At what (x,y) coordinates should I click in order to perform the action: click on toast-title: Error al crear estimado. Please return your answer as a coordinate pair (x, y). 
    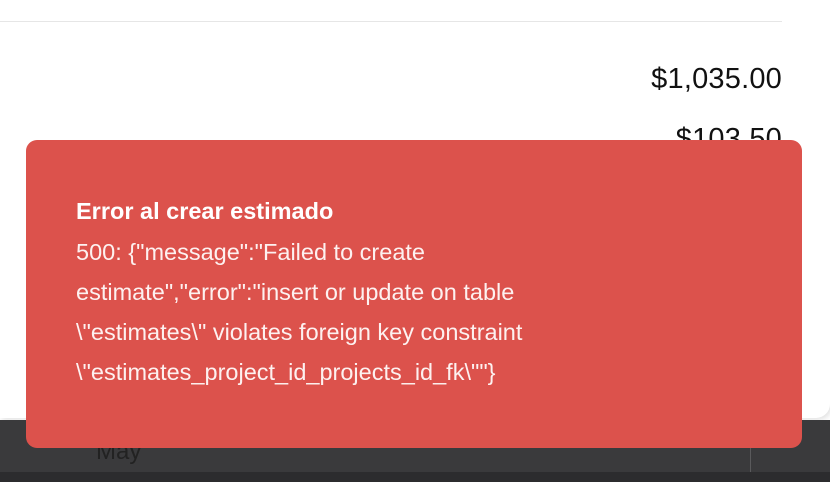
    Looking at the image, I should click on (205, 211).